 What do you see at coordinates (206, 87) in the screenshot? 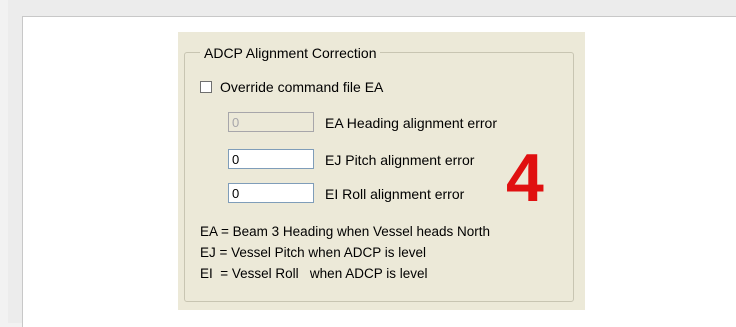
I see `override-checkbox` at bounding box center [206, 87].